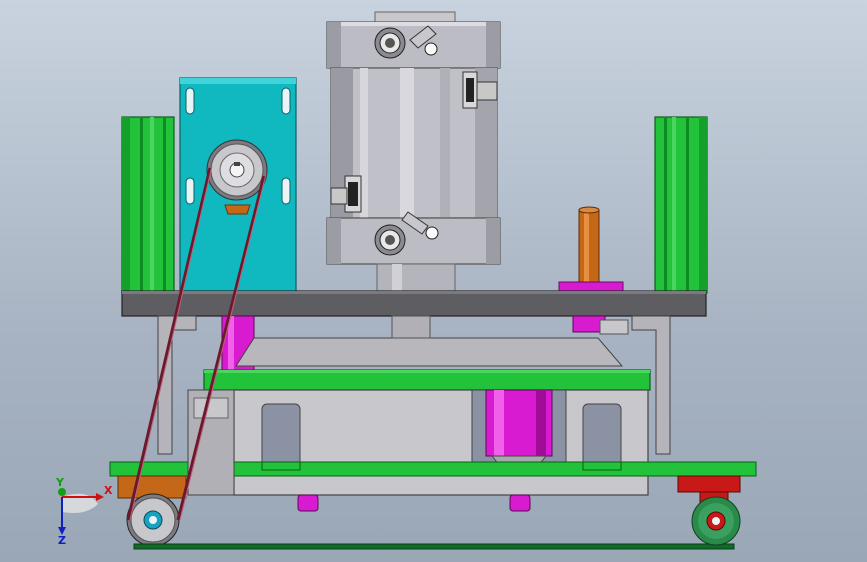  I want to click on x-axis-label: X, so click(108, 490).